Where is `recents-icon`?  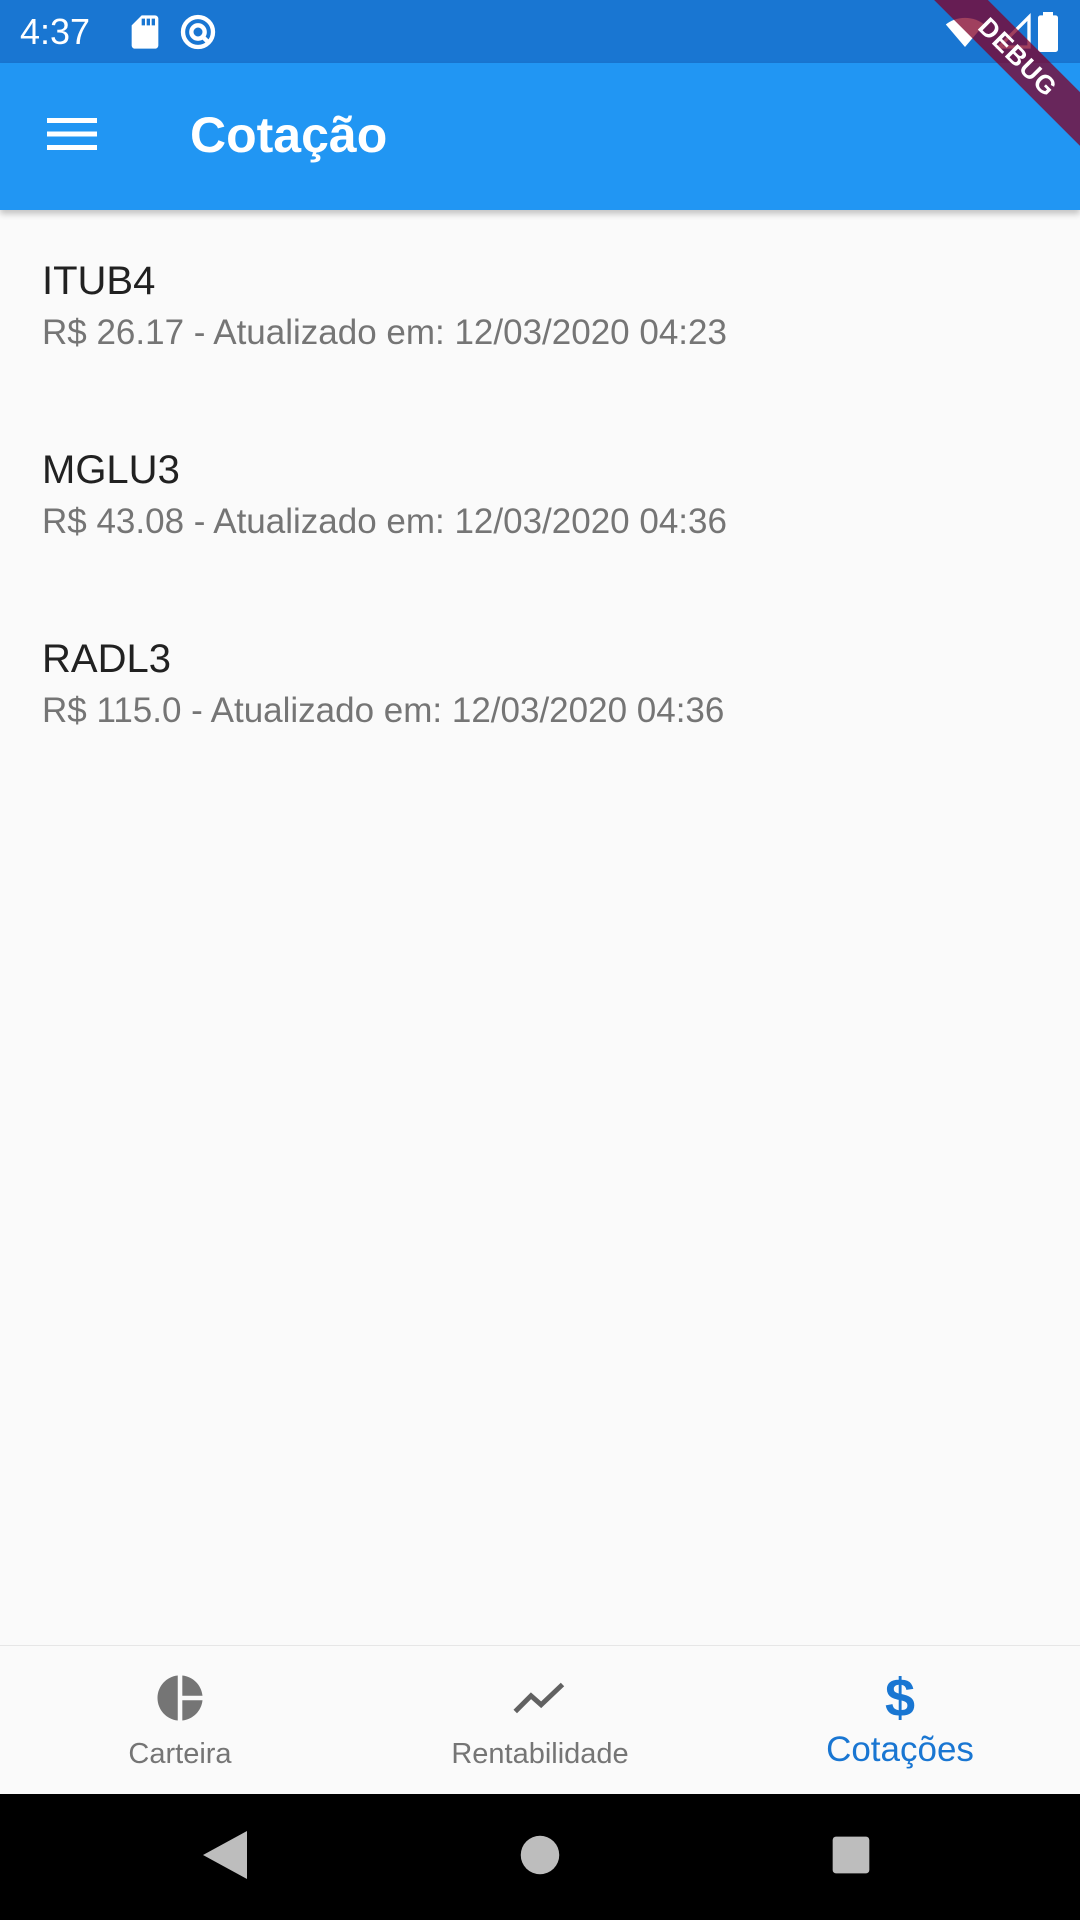
recents-icon is located at coordinates (851, 1857).